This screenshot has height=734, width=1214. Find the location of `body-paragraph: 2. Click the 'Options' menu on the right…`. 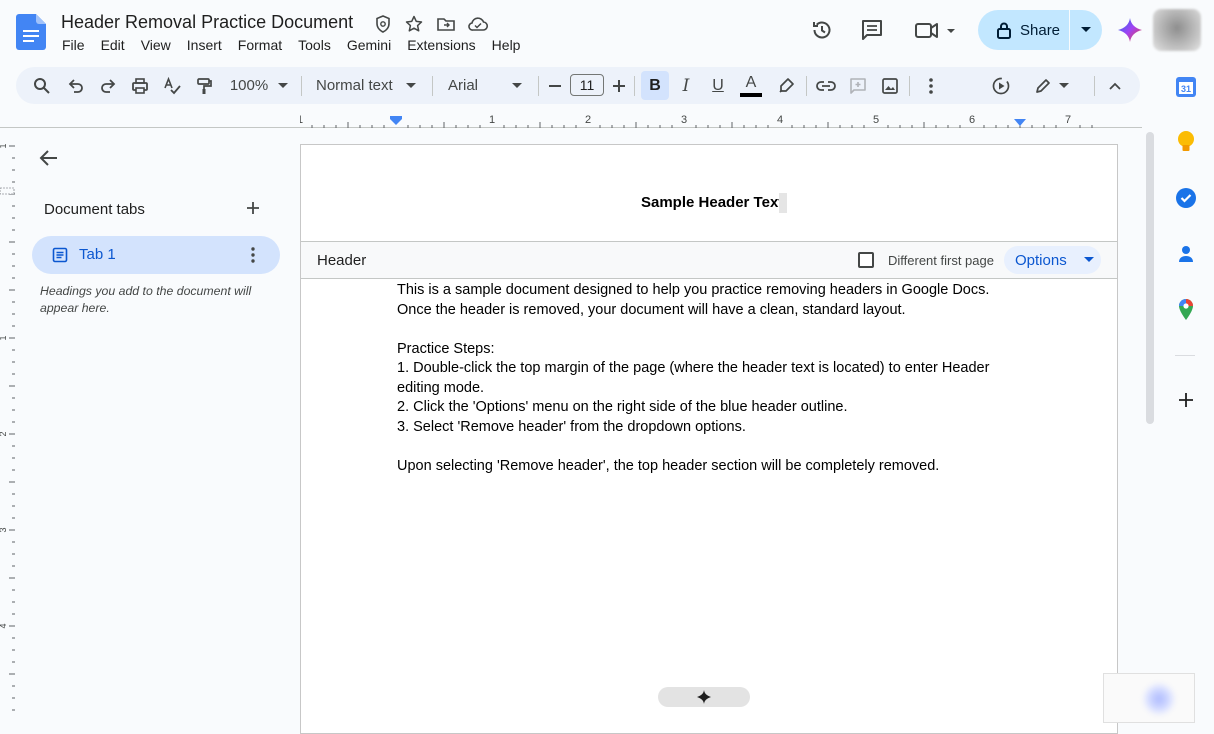

body-paragraph: 2. Click the 'Options' menu on the right… is located at coordinates (622, 407).